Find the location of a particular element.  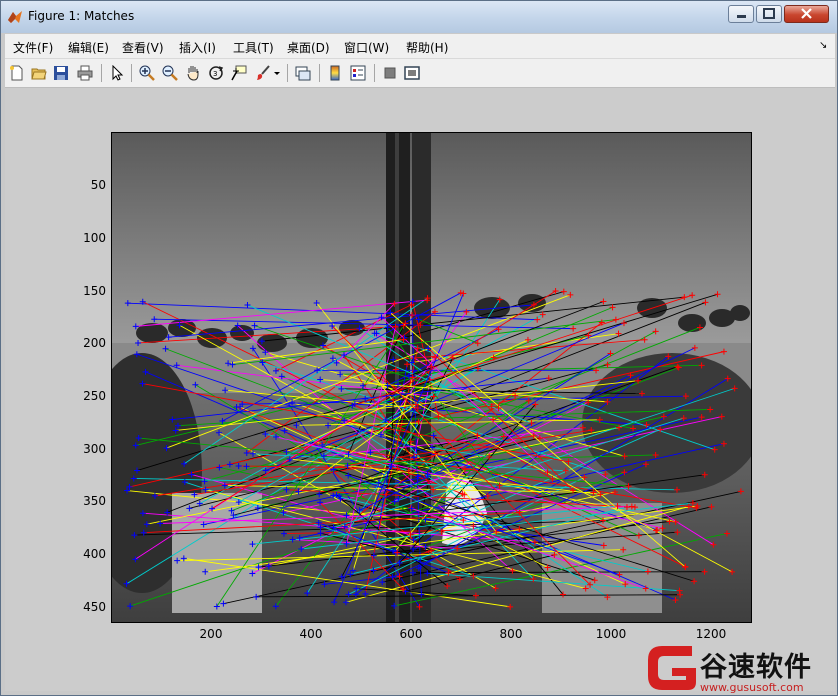

link-plot-icon is located at coordinates (303, 73).